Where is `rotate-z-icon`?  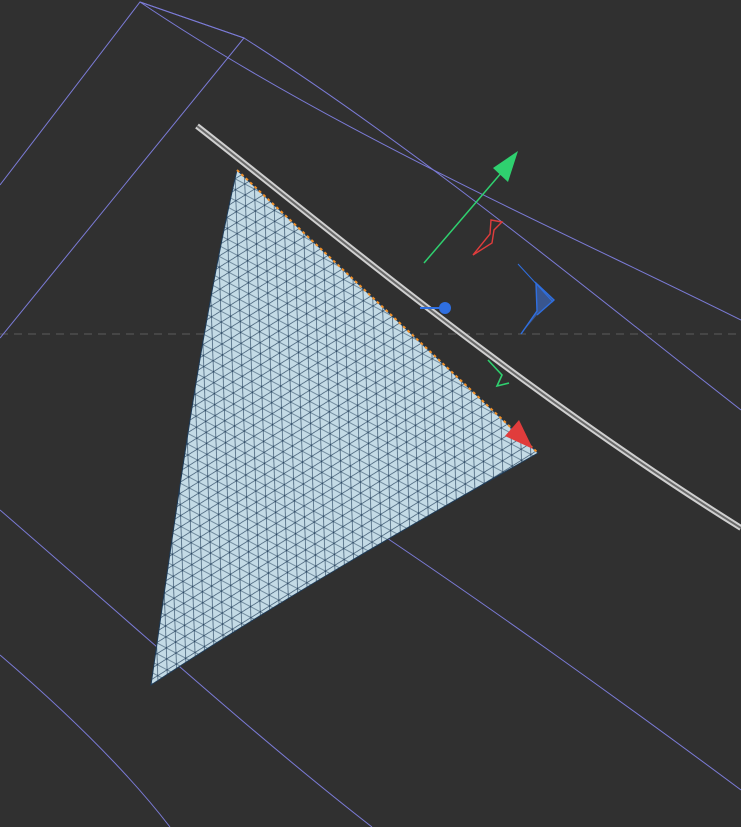 rotate-z-icon is located at coordinates (538, 308).